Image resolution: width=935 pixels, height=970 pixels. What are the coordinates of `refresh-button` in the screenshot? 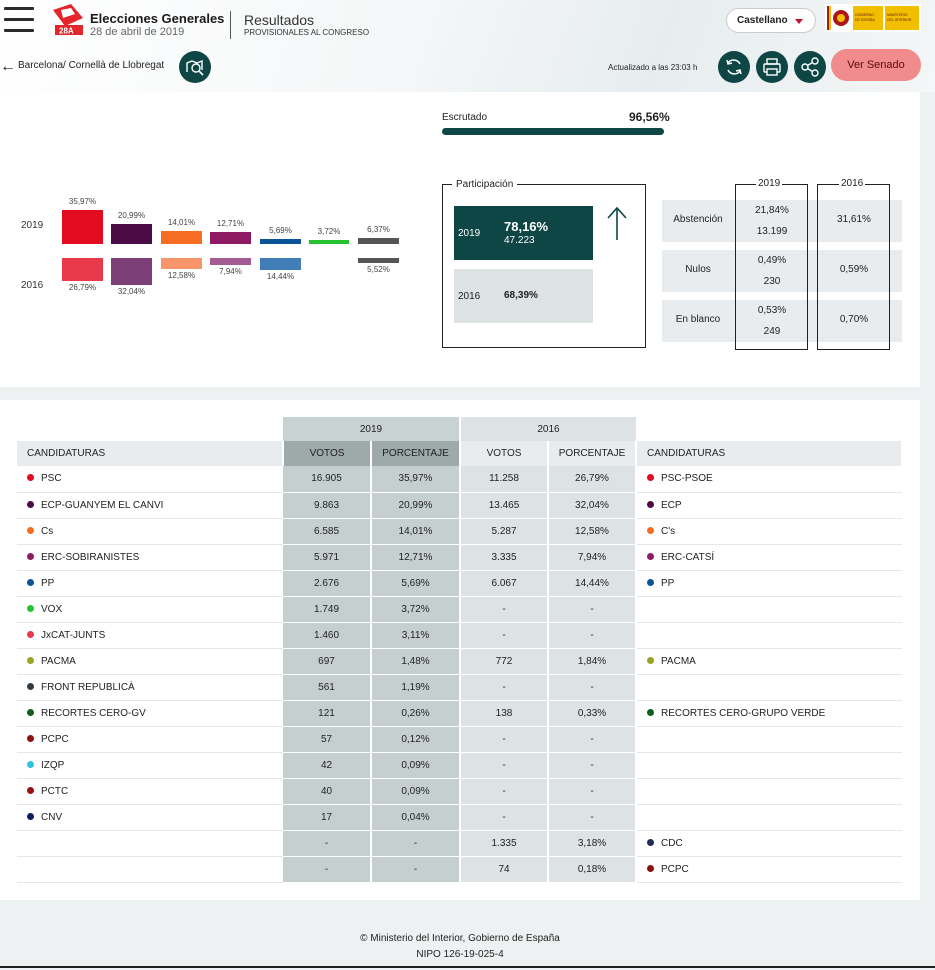 It's located at (734, 67).